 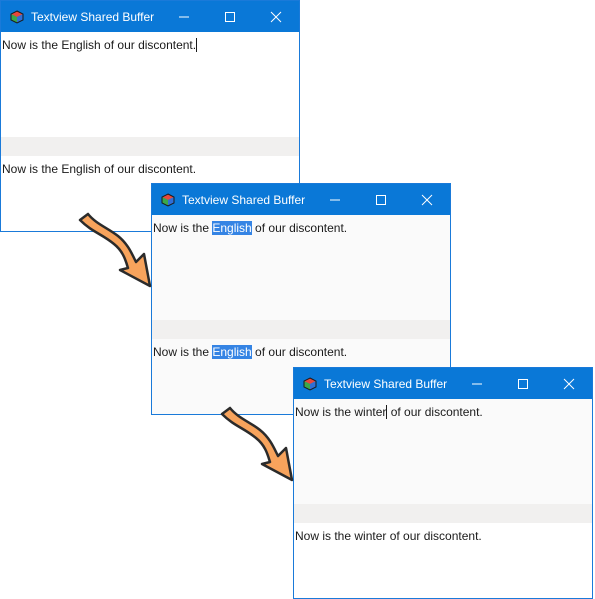 I want to click on text-before-cursor: Now is the winter, so click(x=341, y=412).